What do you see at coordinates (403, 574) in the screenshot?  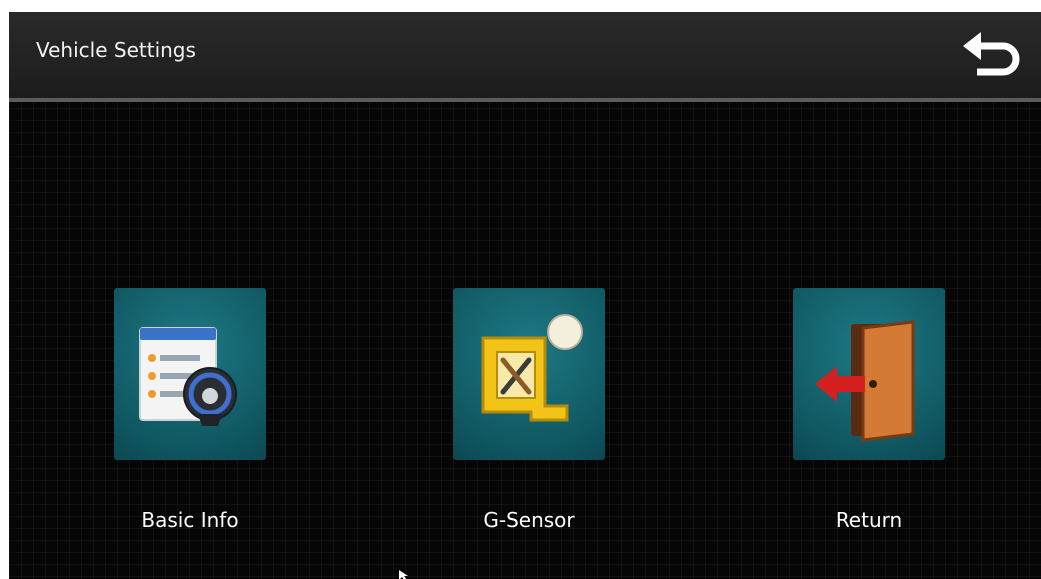 I see `mouse-cursor-icon` at bounding box center [403, 574].